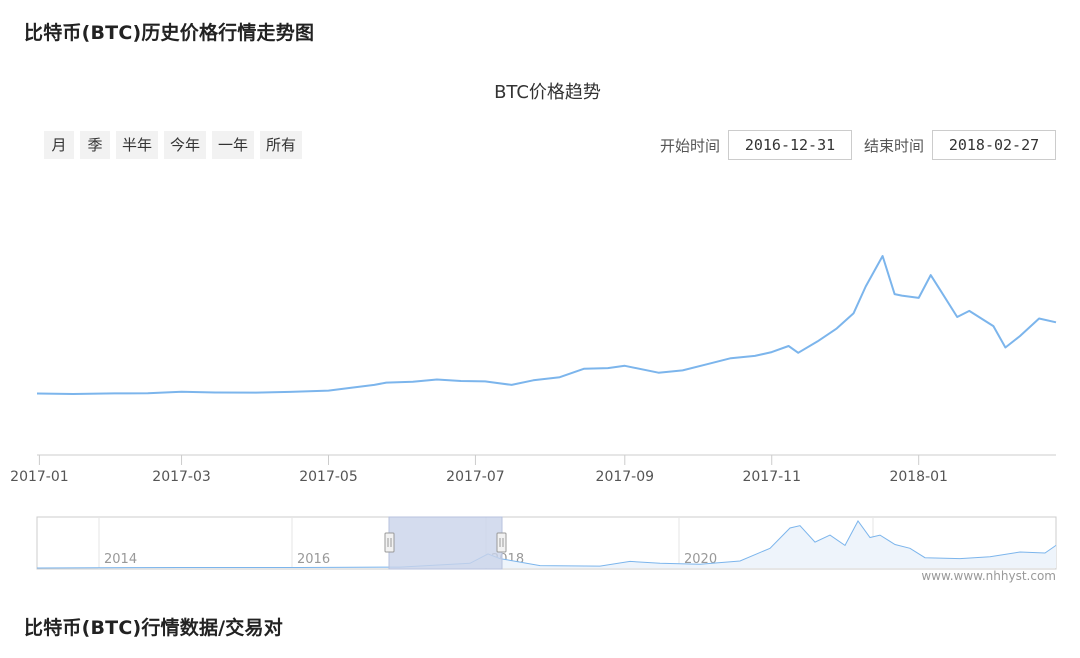  What do you see at coordinates (181, 477) in the screenshot?
I see `x-tick-label: 2017-03` at bounding box center [181, 477].